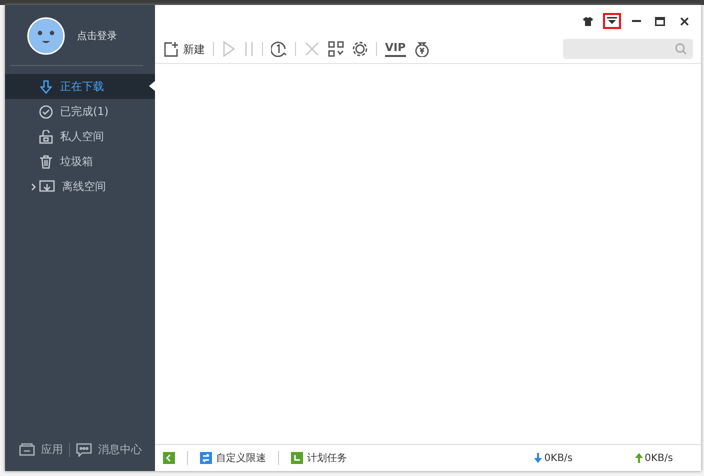  What do you see at coordinates (588, 21) in the screenshot?
I see `shirt-icon` at bounding box center [588, 21].